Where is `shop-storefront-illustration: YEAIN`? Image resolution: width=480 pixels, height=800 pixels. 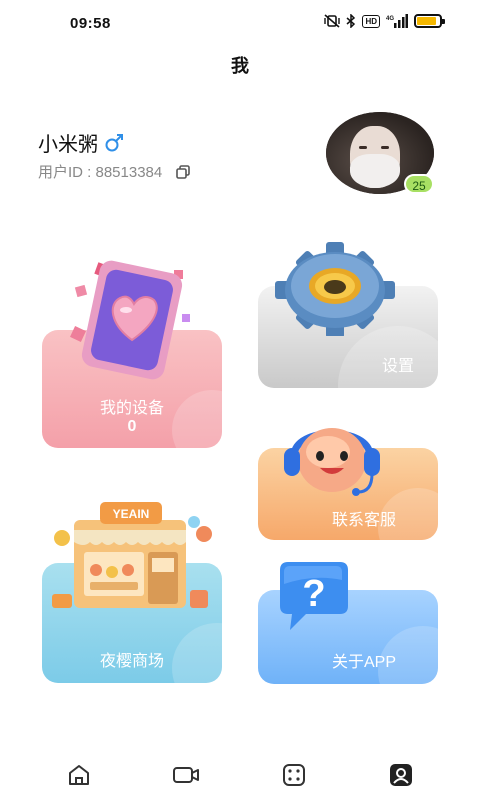
shop-storefront-illustration: YEAIN is located at coordinates (132, 555).